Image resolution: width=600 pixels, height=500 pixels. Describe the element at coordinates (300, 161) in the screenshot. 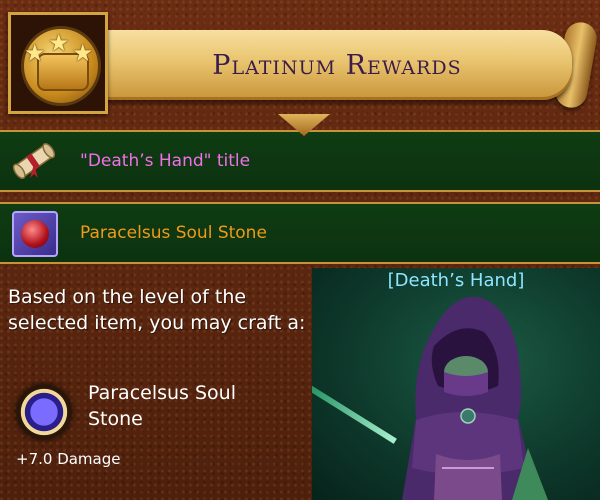

I see `reward-row-title: "Death’s Hand" title` at that location.